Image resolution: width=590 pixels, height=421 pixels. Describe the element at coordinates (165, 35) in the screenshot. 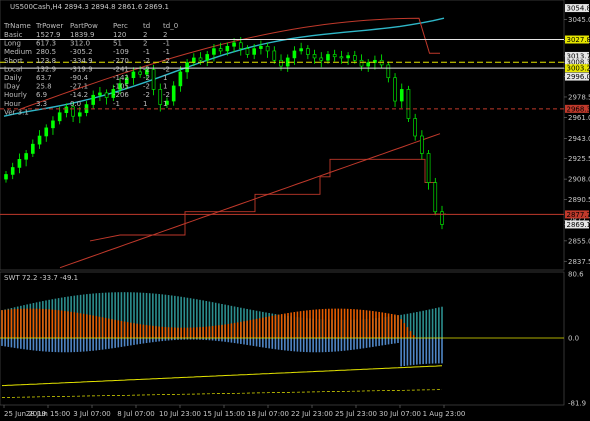

I see `table-cell: 2` at that location.